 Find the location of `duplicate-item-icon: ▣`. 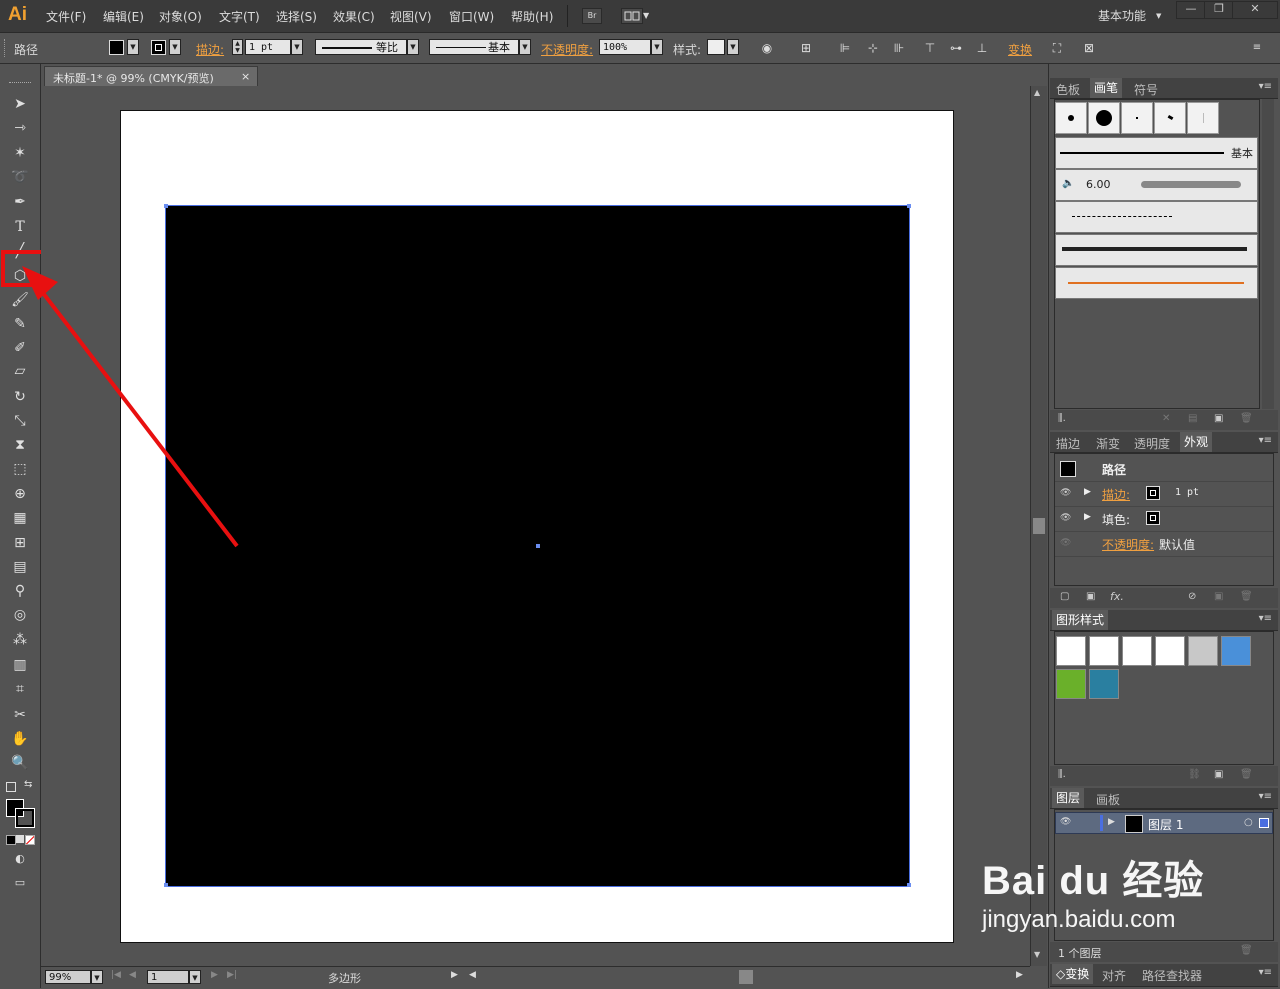

duplicate-item-icon: ▣ is located at coordinates (1218, 596).